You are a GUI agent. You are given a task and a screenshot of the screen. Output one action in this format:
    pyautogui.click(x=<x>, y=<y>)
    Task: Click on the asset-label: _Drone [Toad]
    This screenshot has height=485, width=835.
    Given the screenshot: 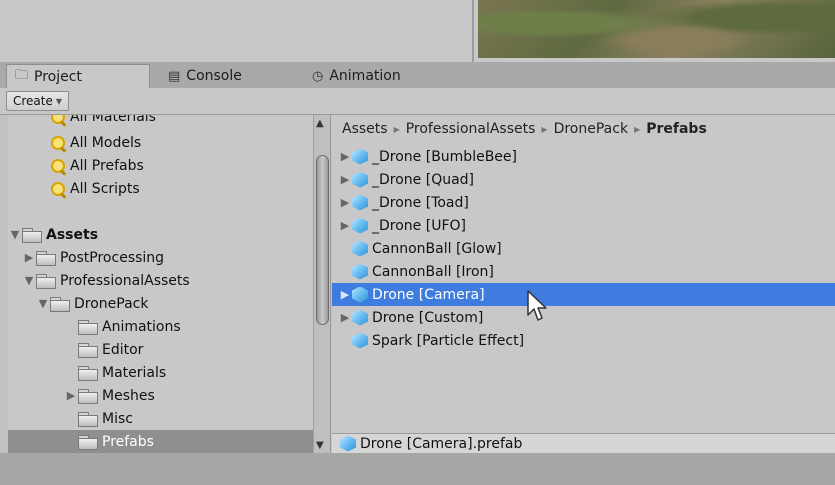 What is the action you would take?
    pyautogui.click(x=420, y=202)
    